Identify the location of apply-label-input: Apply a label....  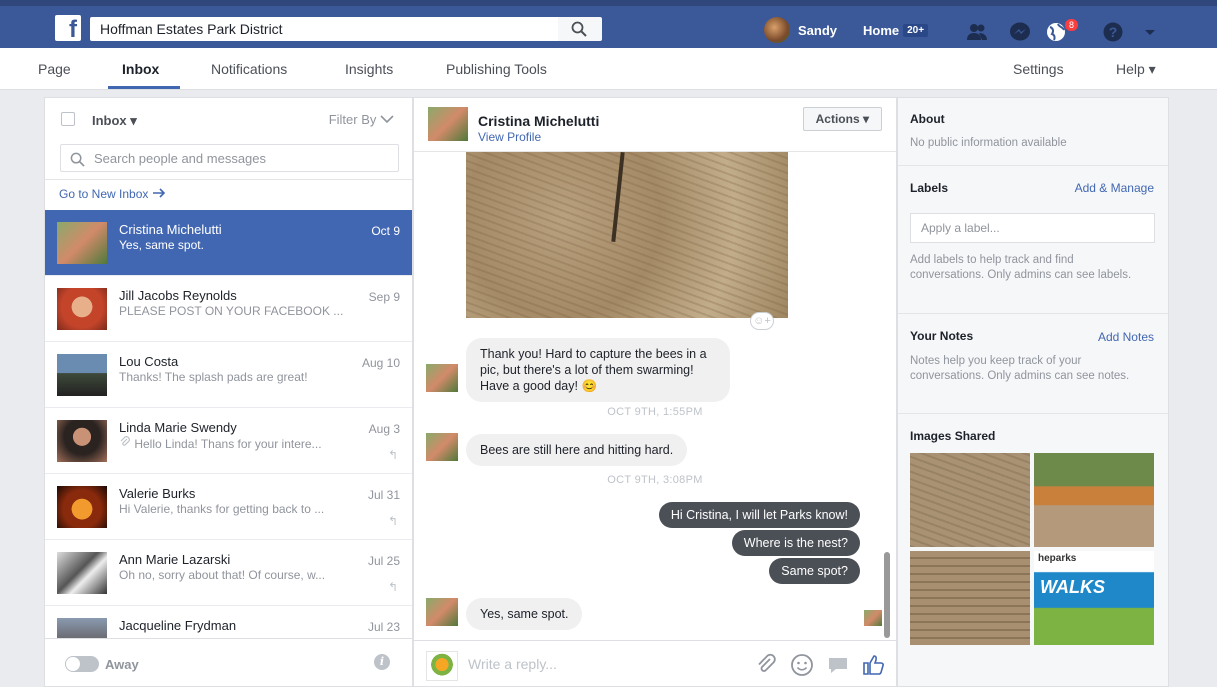
(1032, 228).